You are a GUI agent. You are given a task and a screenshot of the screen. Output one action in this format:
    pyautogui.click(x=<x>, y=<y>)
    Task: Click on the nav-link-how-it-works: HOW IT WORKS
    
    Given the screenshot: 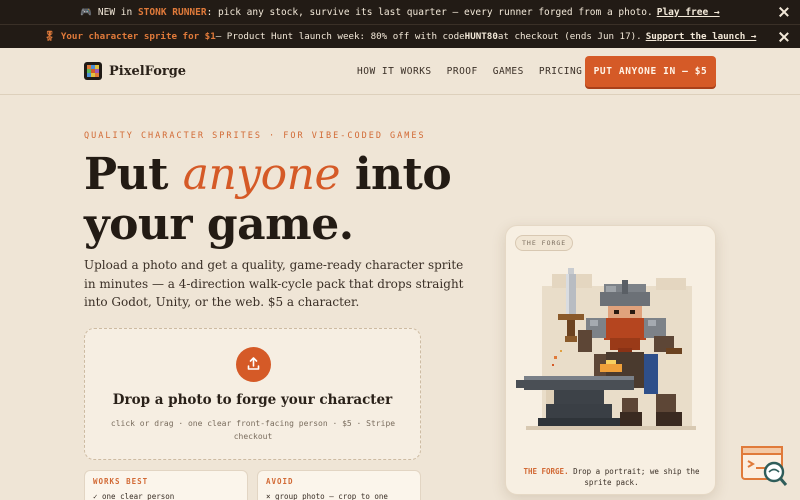 What is the action you would take?
    pyautogui.click(x=394, y=71)
    